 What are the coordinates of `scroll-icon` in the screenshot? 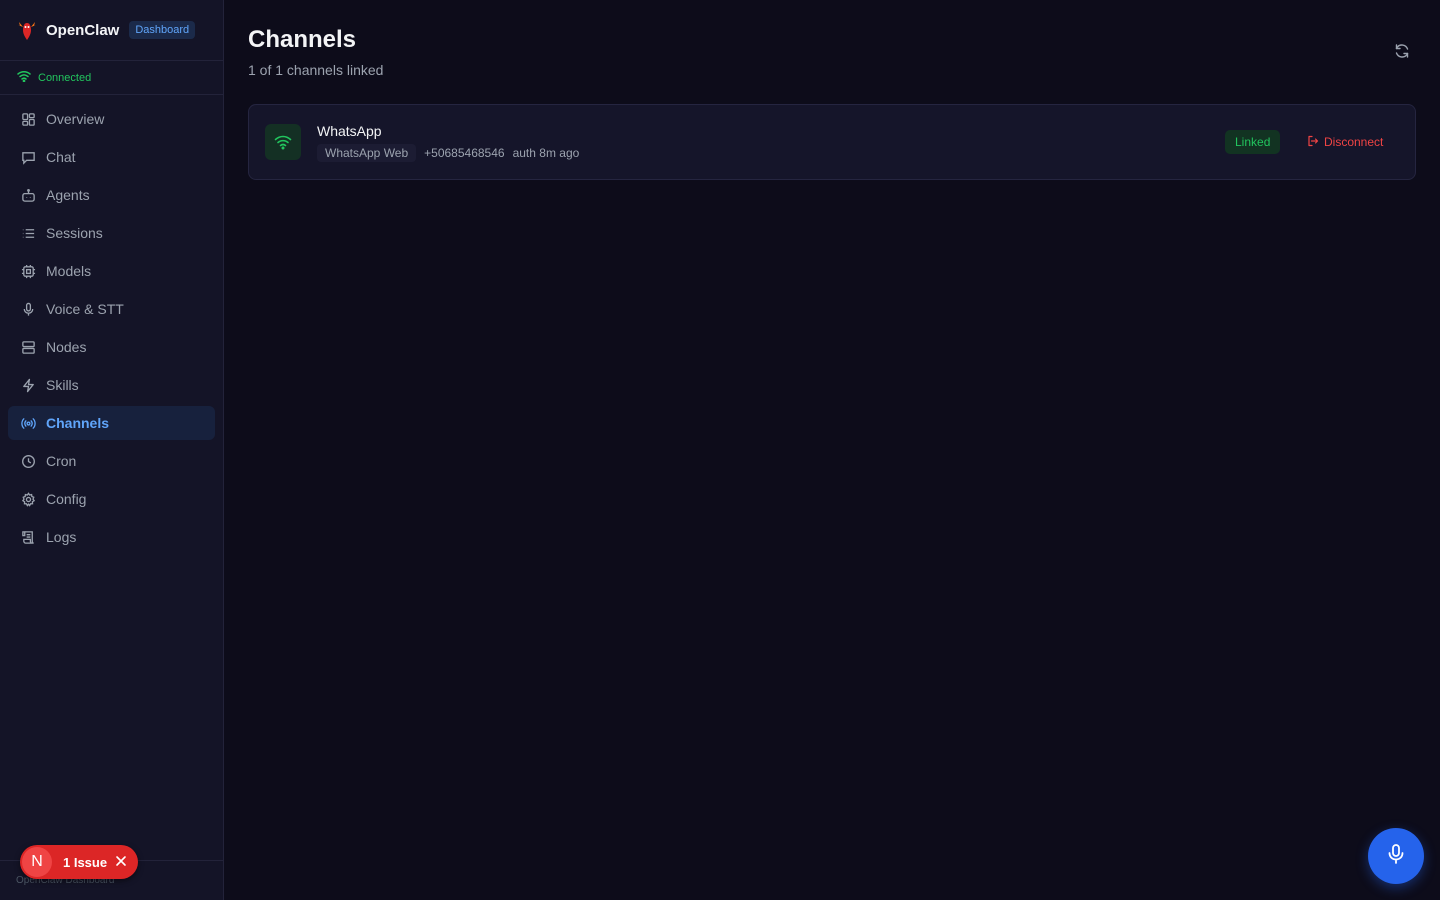 It's located at (28, 537).